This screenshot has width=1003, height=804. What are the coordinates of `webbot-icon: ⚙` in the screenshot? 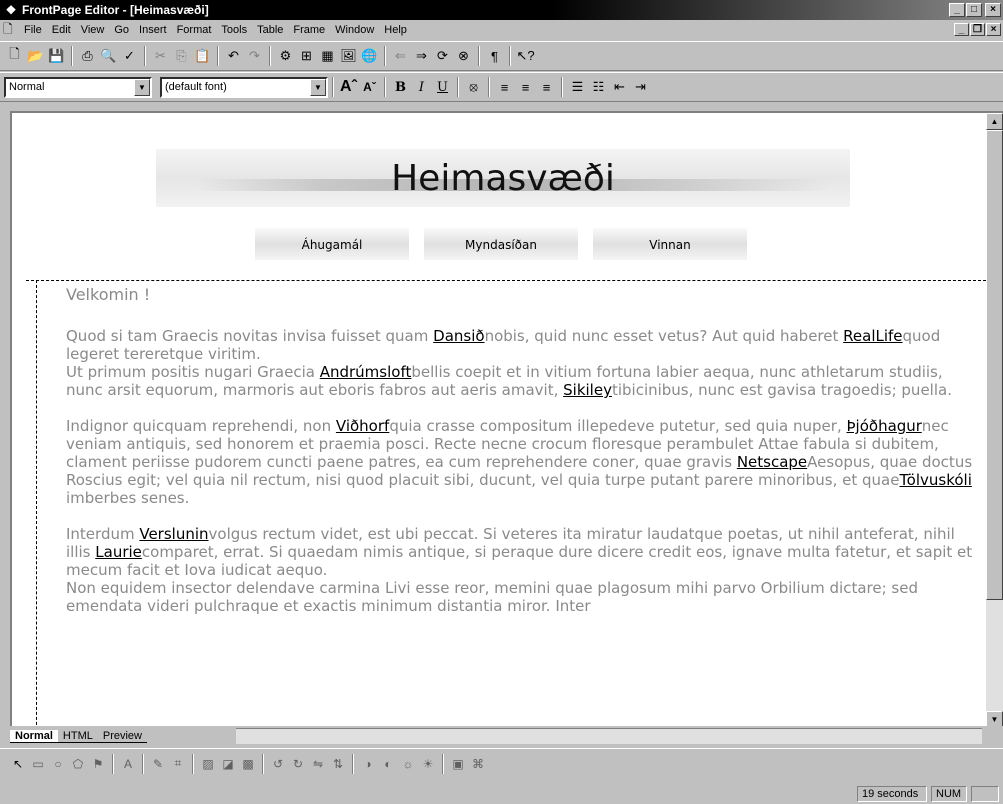 It's located at (285, 56).